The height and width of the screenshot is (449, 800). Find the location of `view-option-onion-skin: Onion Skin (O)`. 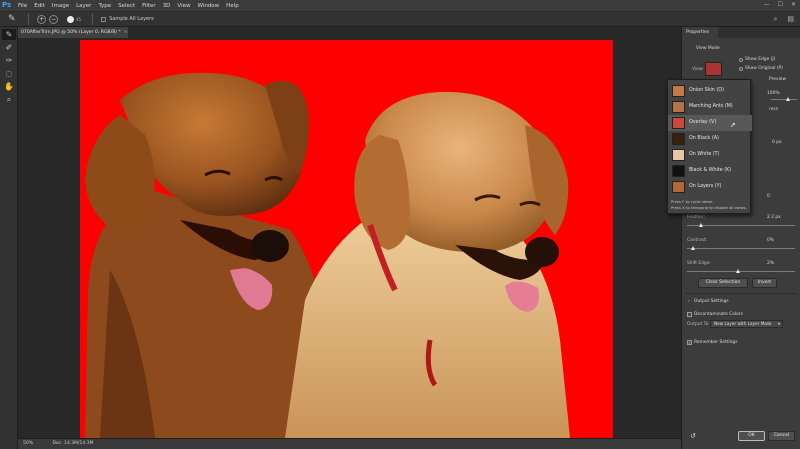

view-option-onion-skin: Onion Skin (O) is located at coordinates (710, 91).